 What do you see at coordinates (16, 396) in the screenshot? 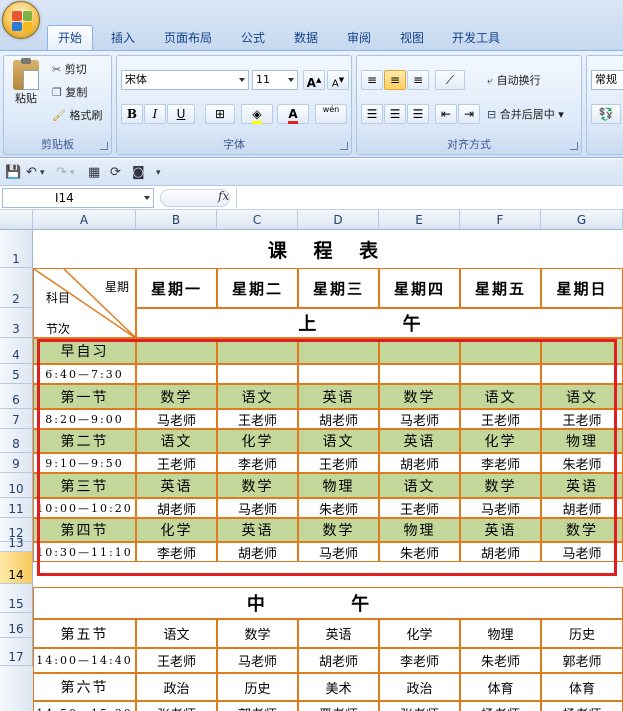
I see `row-header-6: 6` at bounding box center [16, 396].